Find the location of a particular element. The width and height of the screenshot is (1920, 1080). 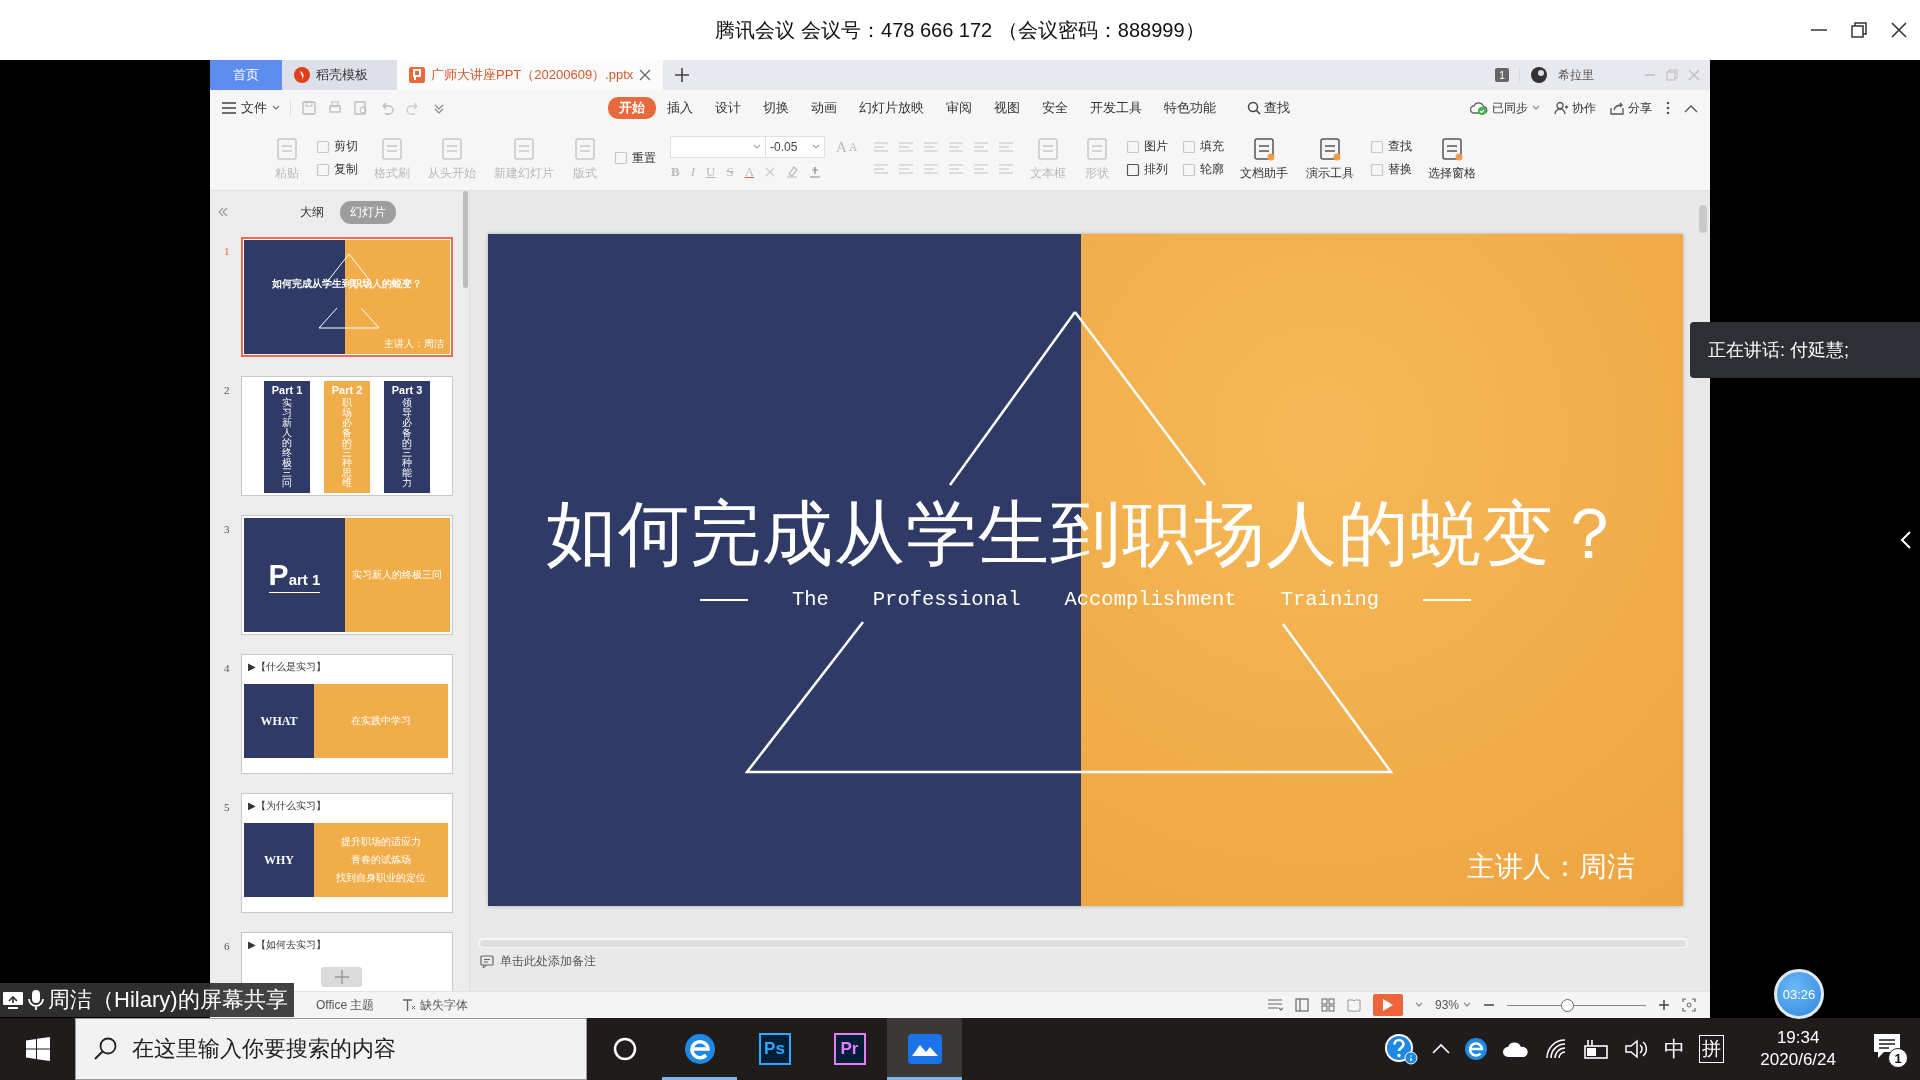

window-panes-icon is located at coordinates (37, 1049).